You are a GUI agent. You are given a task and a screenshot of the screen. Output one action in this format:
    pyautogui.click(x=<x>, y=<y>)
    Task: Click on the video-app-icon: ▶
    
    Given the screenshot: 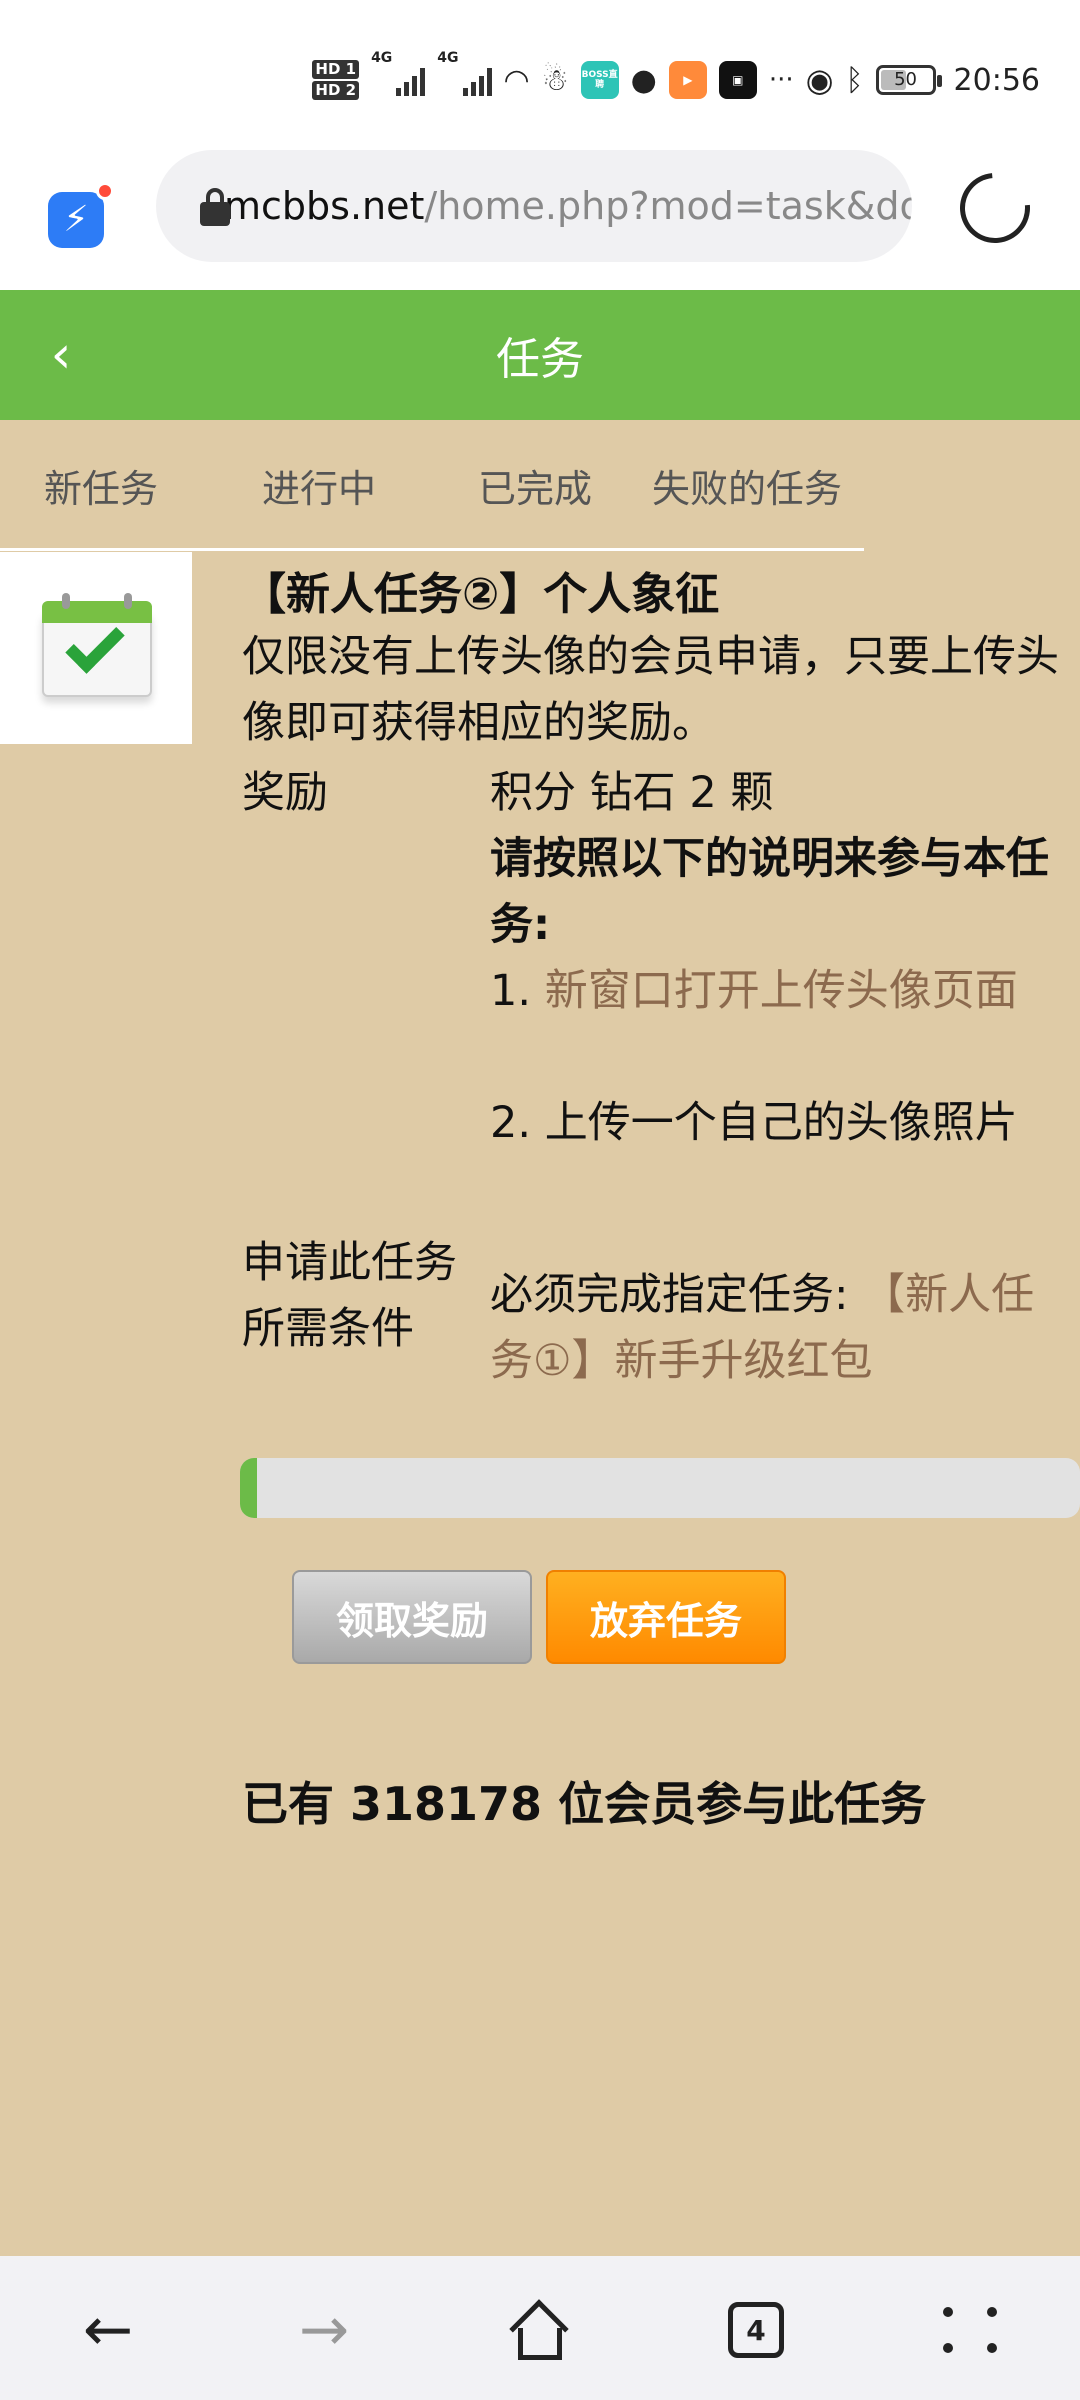 What is the action you would take?
    pyautogui.click(x=687, y=80)
    